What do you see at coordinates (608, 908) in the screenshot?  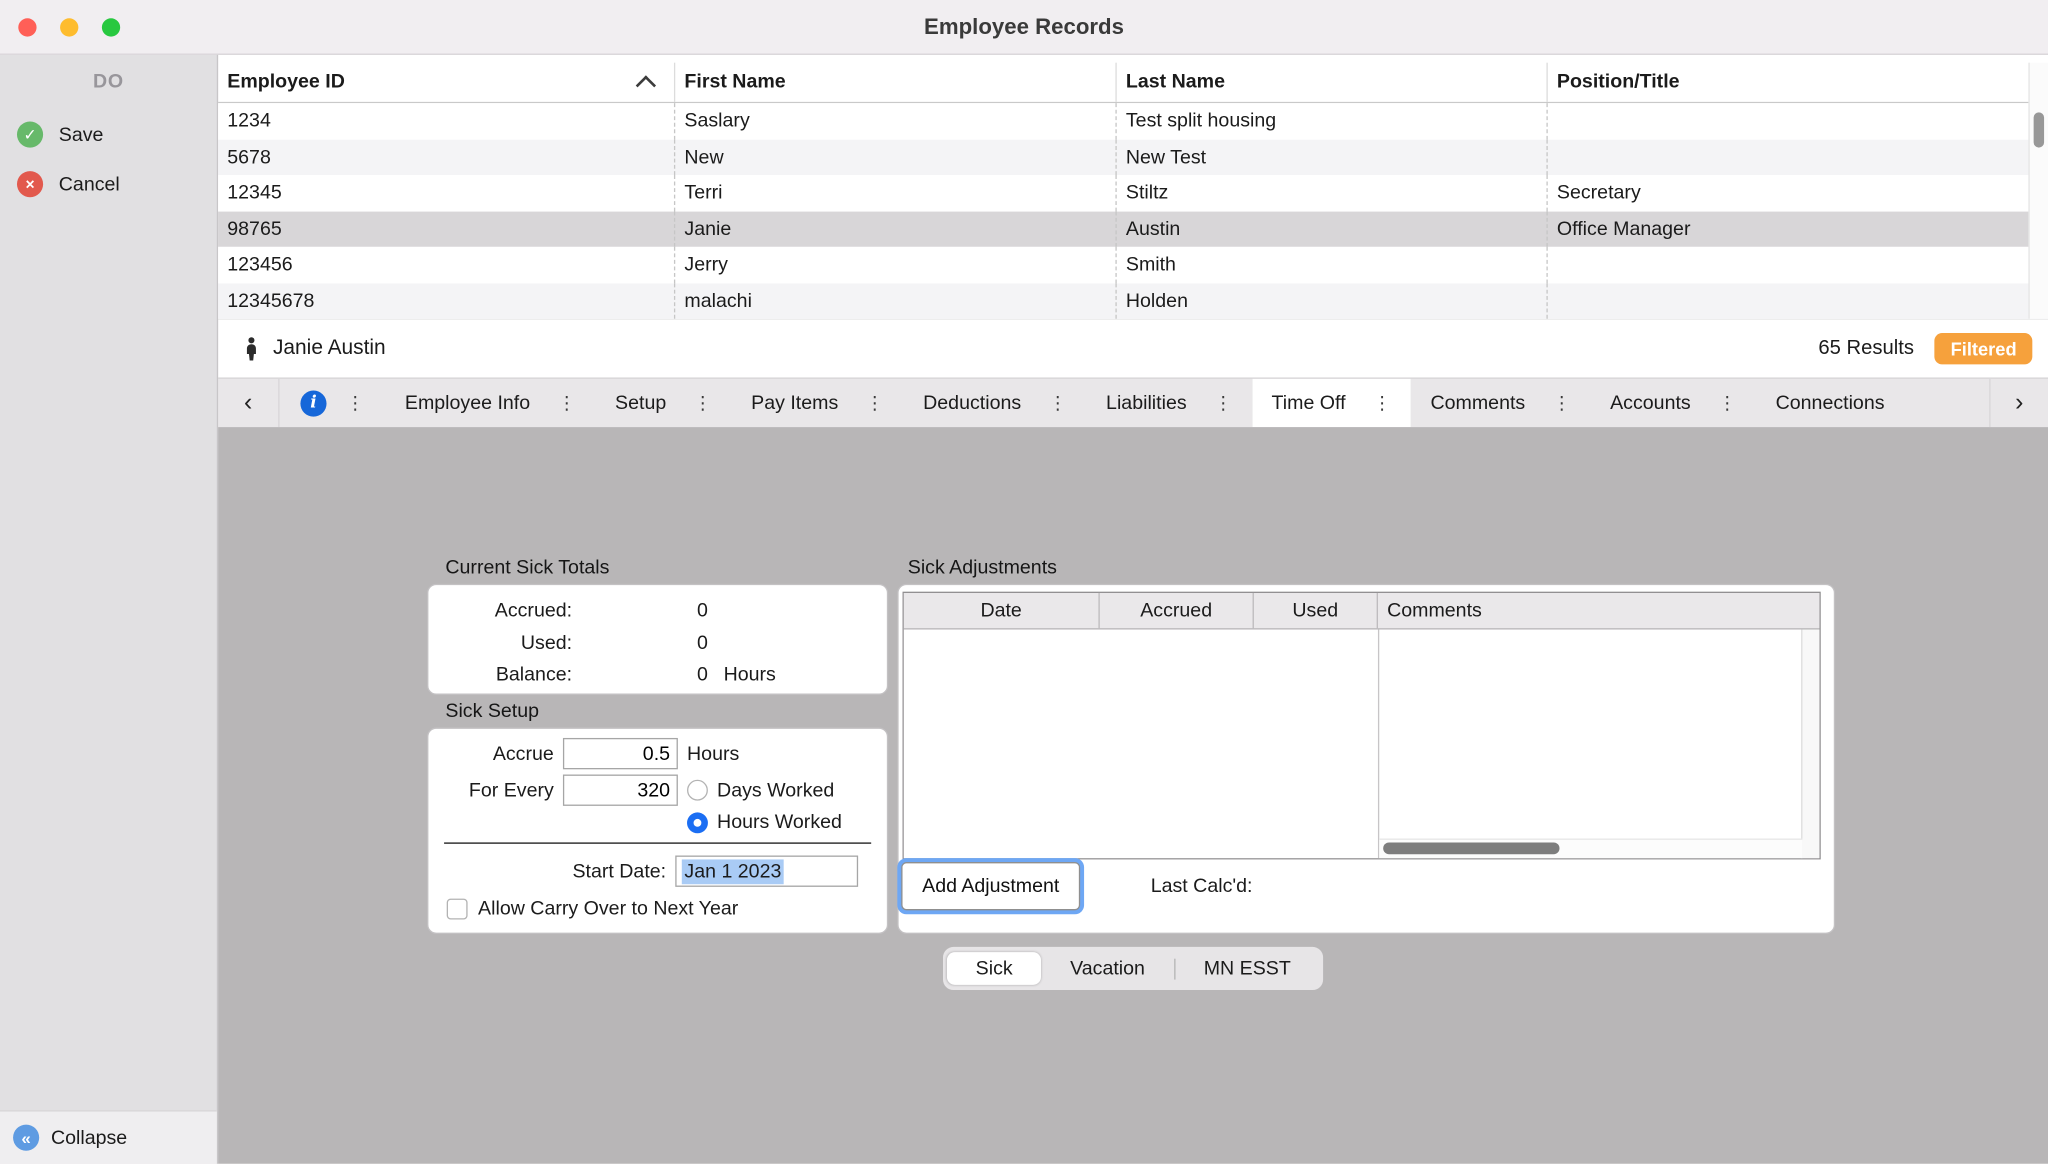 I see `carry-over-label: Allow Carry Over to Next Year` at bounding box center [608, 908].